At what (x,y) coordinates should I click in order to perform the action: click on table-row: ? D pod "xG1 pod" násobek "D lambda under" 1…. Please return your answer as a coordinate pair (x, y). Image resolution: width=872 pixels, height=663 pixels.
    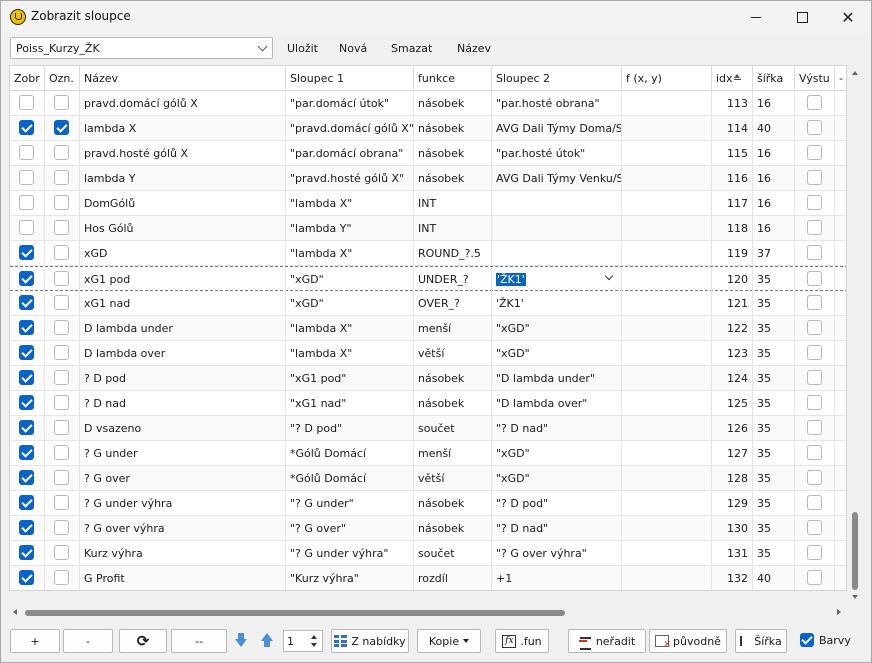
    Looking at the image, I should click on (428, 378).